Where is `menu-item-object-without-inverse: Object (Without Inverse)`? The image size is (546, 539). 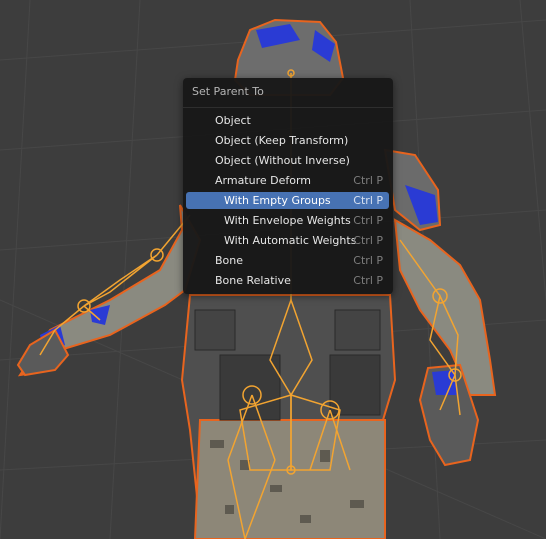
menu-item-object-without-inverse: Object (Without Inverse) is located at coordinates (287, 160).